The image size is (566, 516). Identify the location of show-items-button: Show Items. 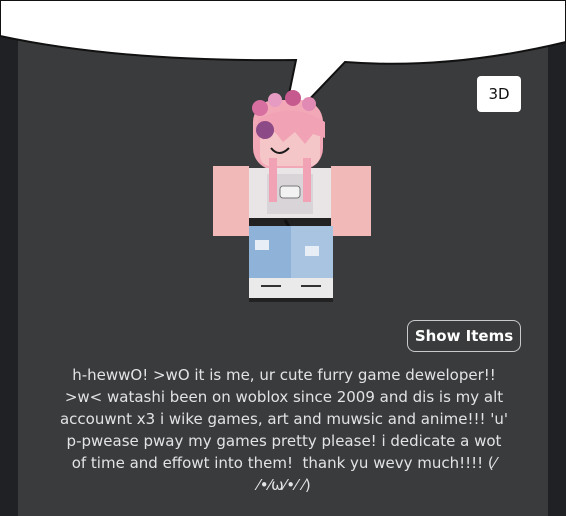
(464, 336).